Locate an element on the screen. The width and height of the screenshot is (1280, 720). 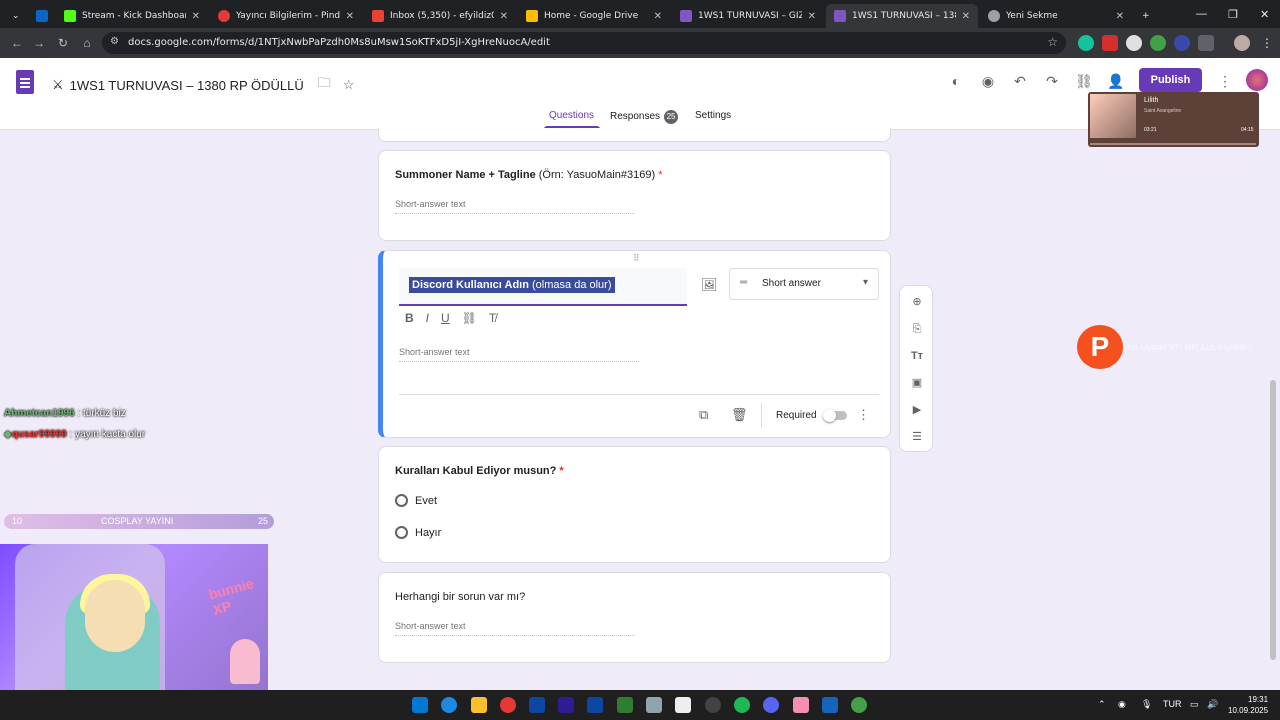
publish-button: Publish is located at coordinates (1170, 80).